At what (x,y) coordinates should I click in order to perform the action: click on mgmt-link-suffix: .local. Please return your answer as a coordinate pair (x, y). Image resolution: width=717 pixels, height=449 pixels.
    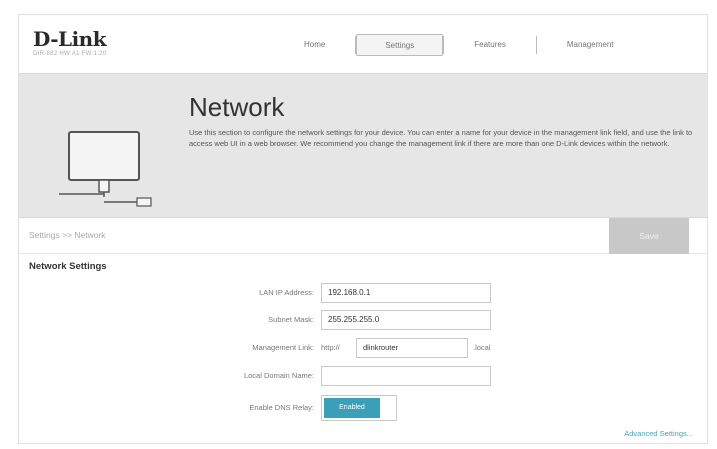
    Looking at the image, I should click on (482, 347).